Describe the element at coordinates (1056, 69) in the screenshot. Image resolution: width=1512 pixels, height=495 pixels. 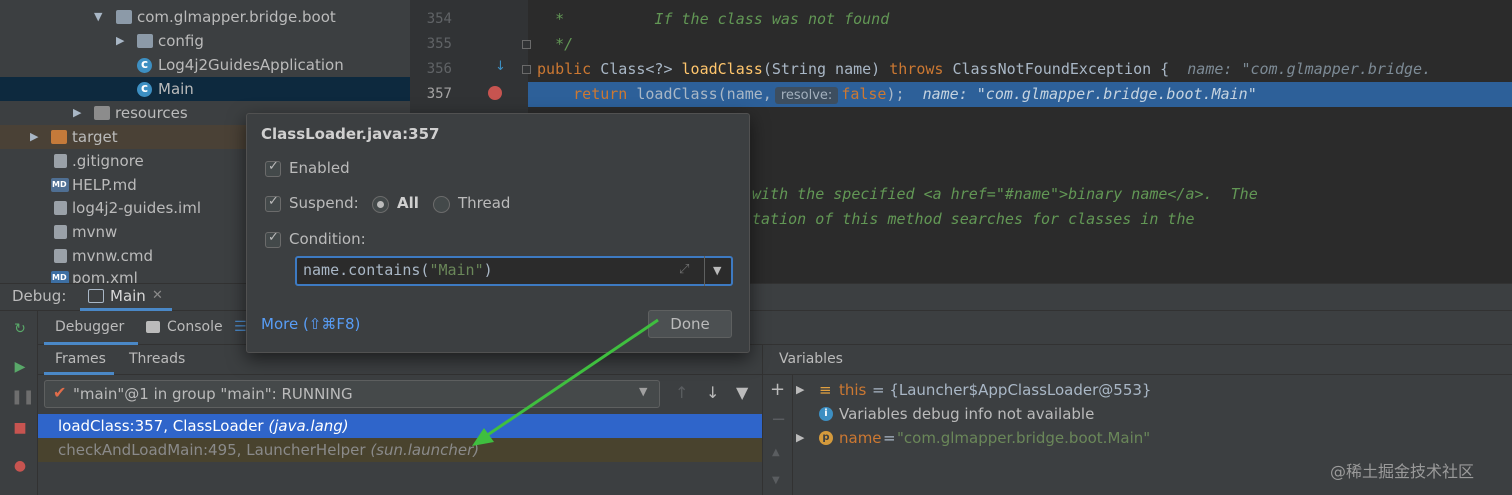
I see `code-text: ClassNotFoundException {` at that location.